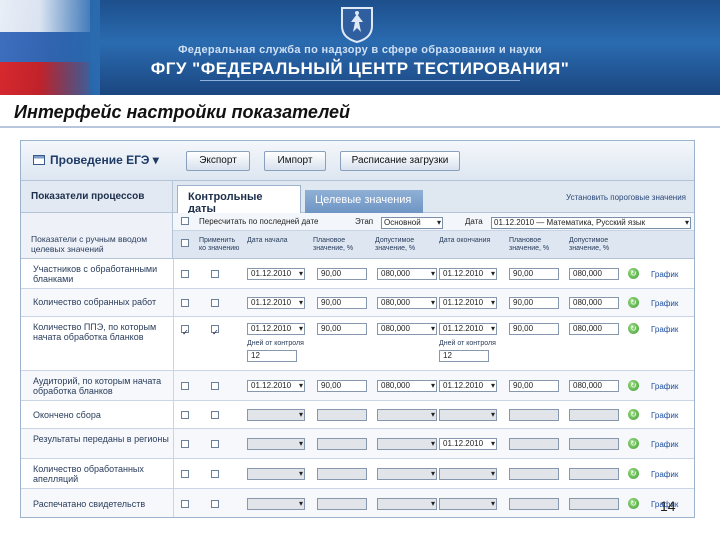 This screenshot has width=720, height=540. Describe the element at coordinates (589, 244) in the screenshot. I see `col-allowed-end: Допустимое значение, %` at that location.